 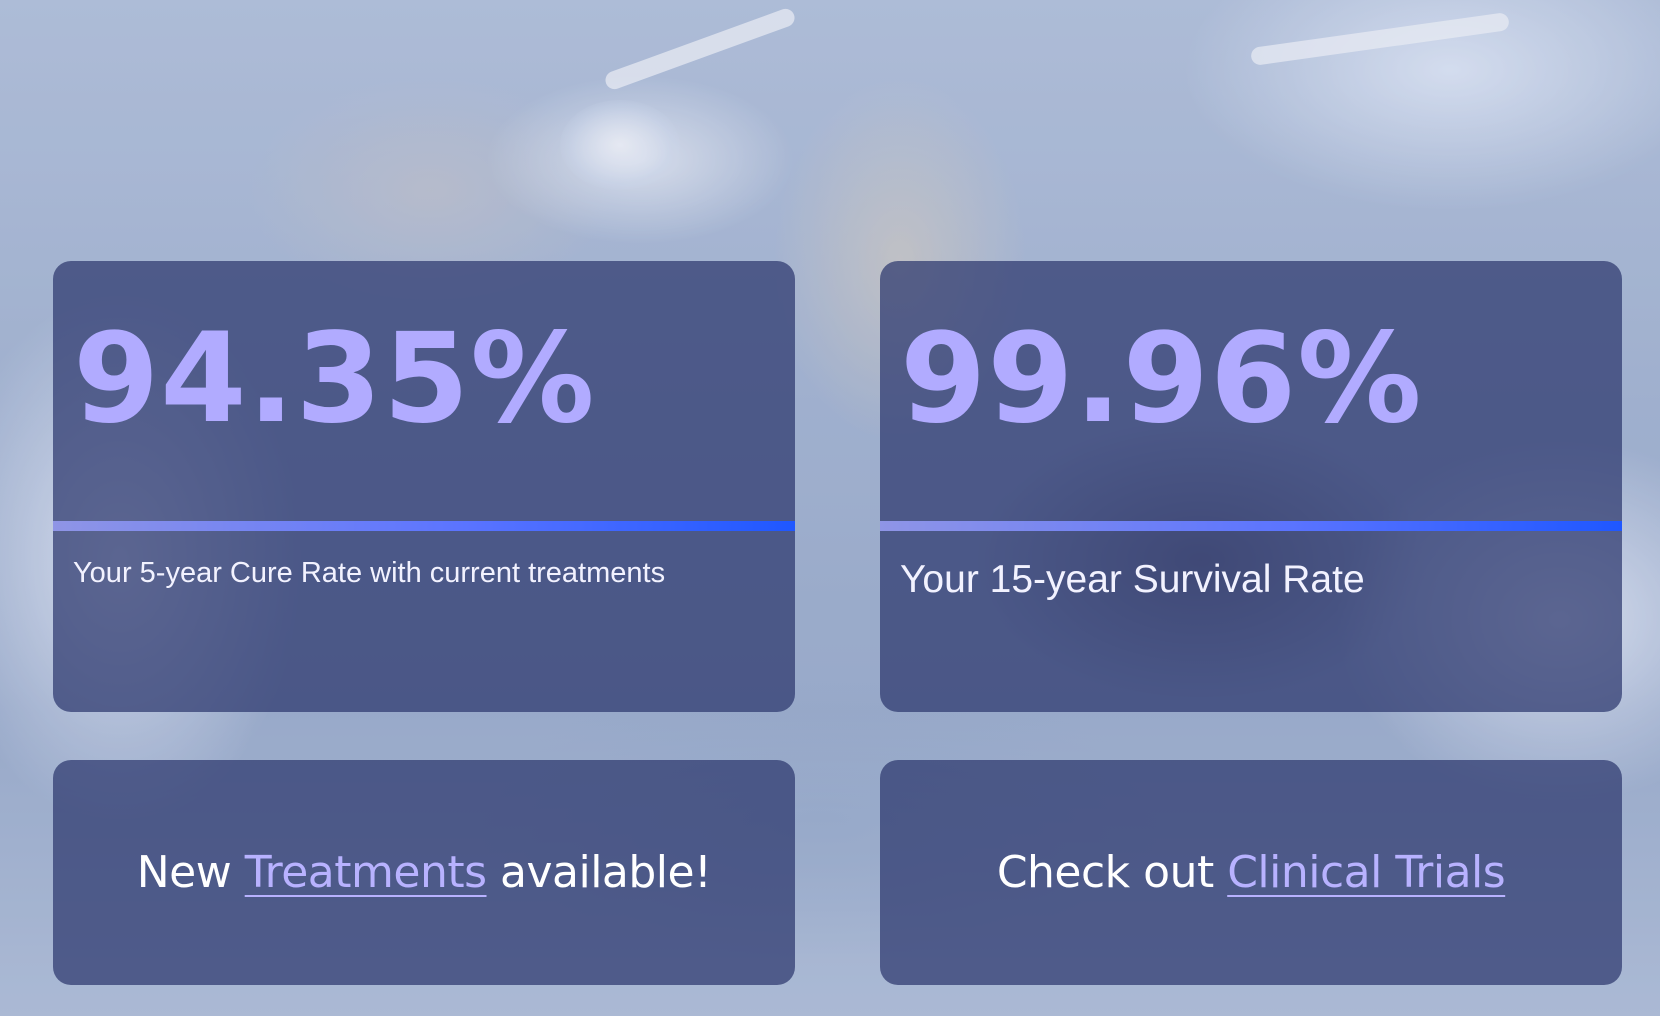 What do you see at coordinates (620, 145) in the screenshot?
I see `lab-lamp-light` at bounding box center [620, 145].